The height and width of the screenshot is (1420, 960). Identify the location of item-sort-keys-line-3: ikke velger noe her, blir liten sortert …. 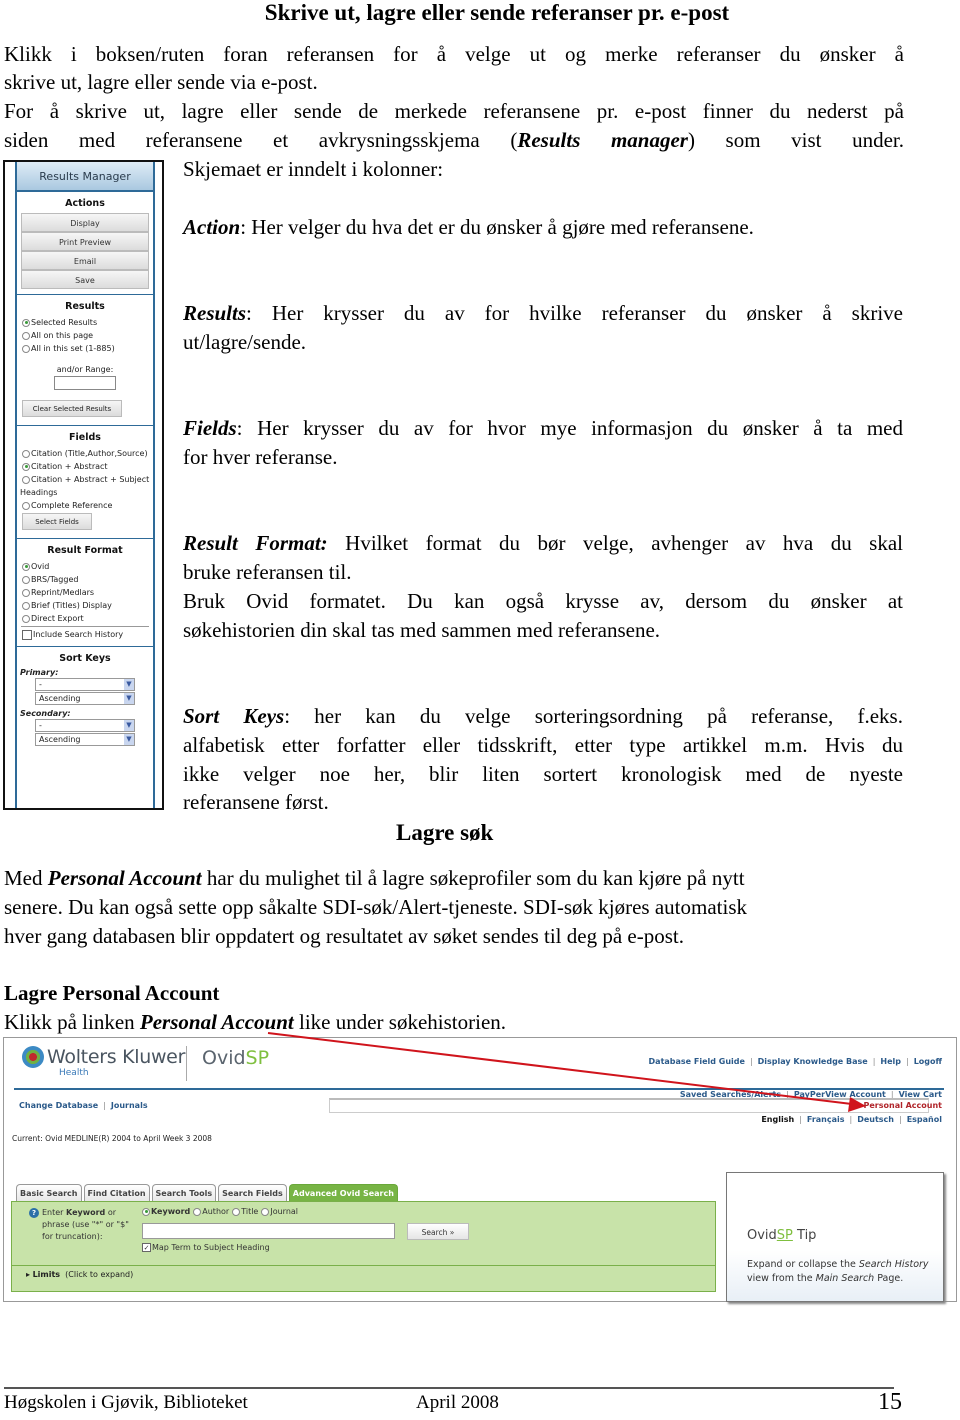
(543, 774).